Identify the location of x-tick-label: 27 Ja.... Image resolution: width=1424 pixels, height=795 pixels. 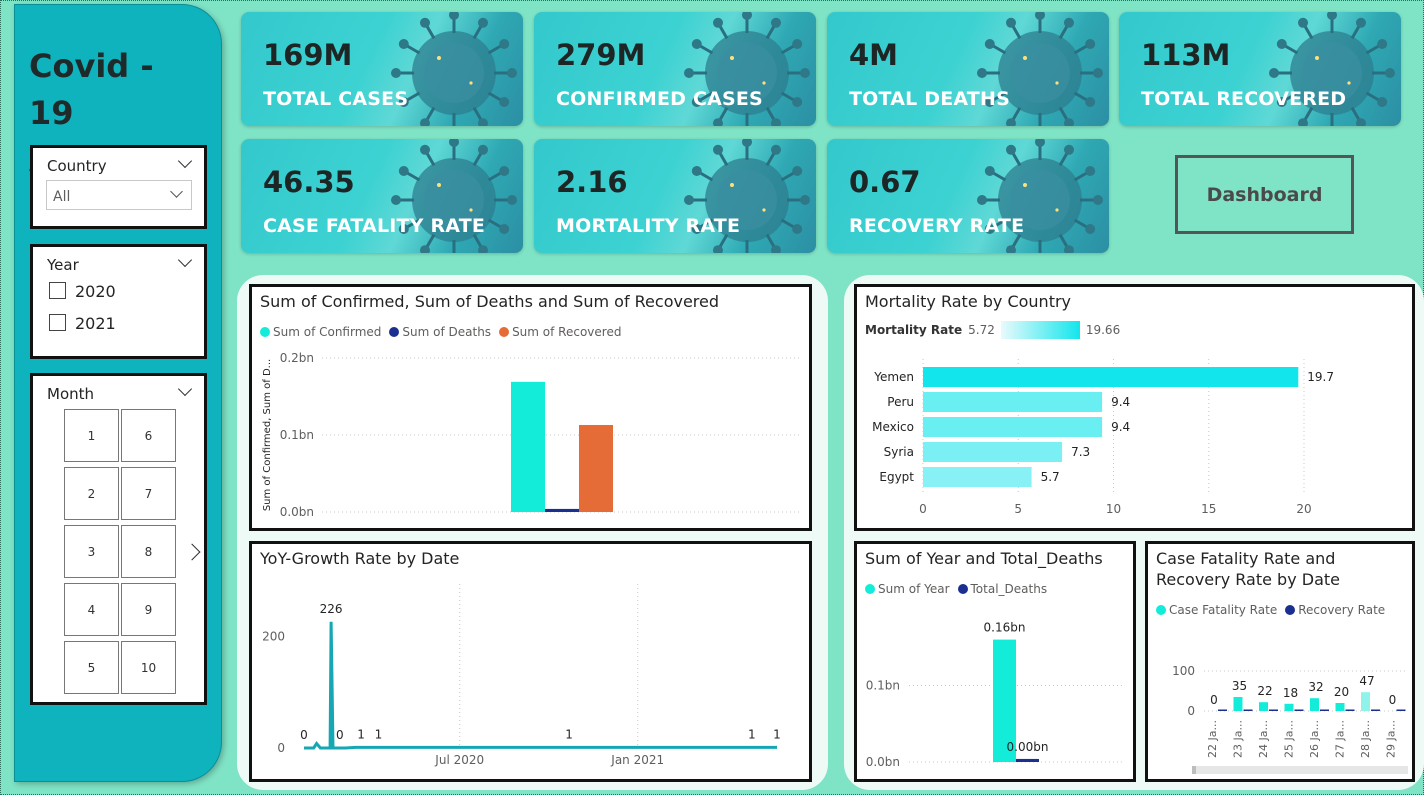
(1340, 739).